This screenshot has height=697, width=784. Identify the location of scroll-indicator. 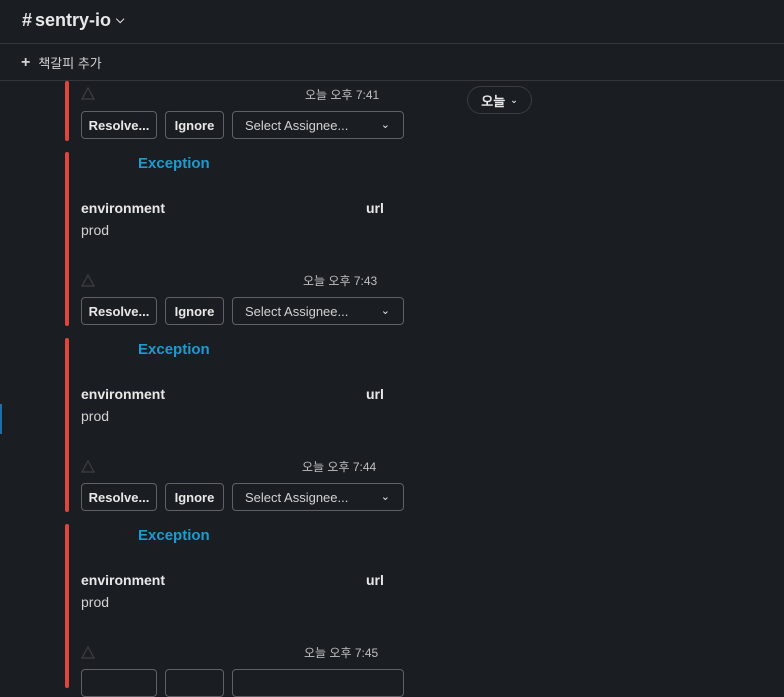
(1, 419).